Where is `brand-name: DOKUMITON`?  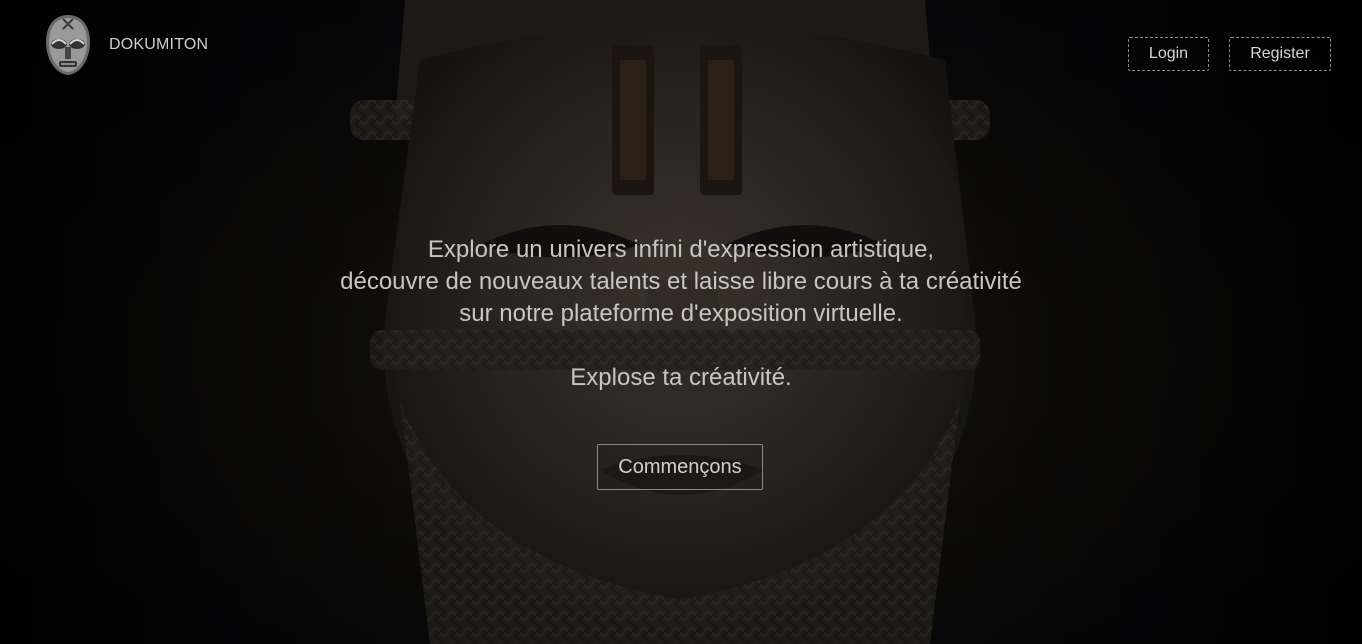
brand-name: DOKUMITON is located at coordinates (159, 44).